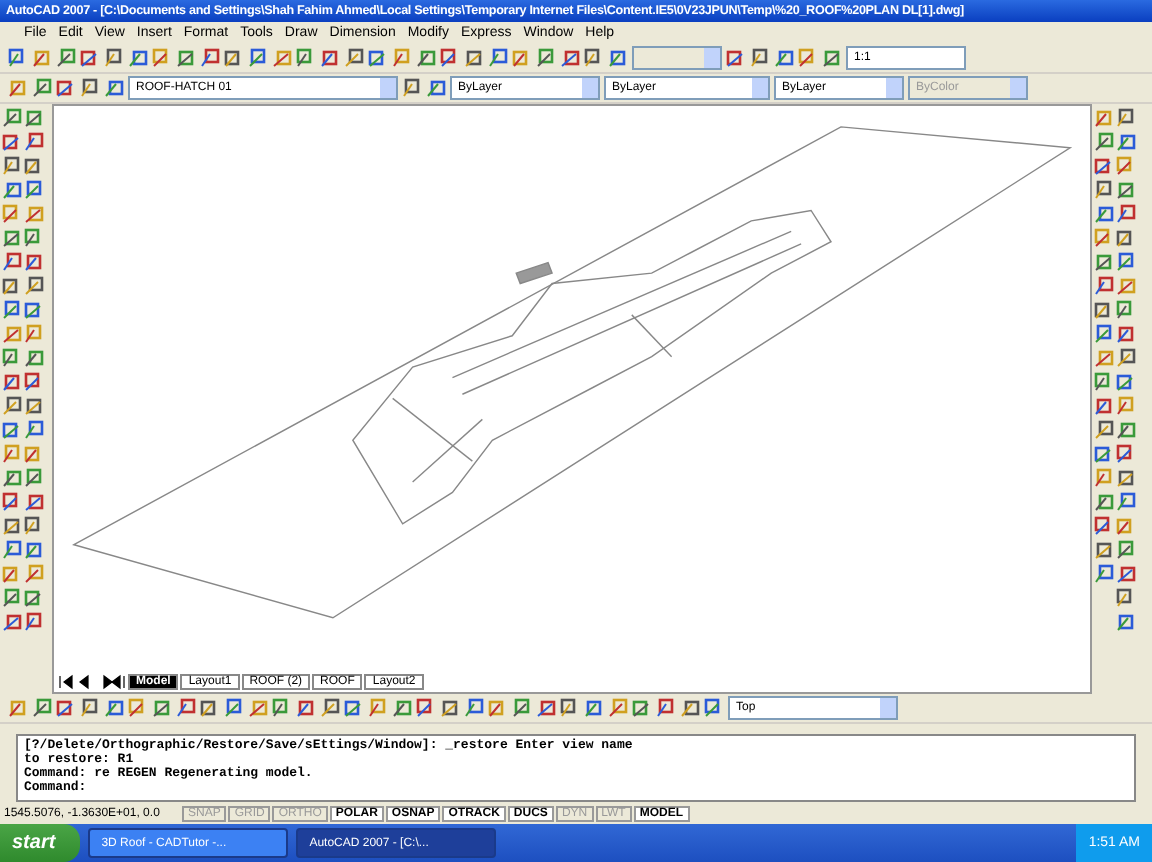 The width and height of the screenshot is (1152, 862). Describe the element at coordinates (92, 681) in the screenshot. I see `tab-nav-arrows-icon` at that location.